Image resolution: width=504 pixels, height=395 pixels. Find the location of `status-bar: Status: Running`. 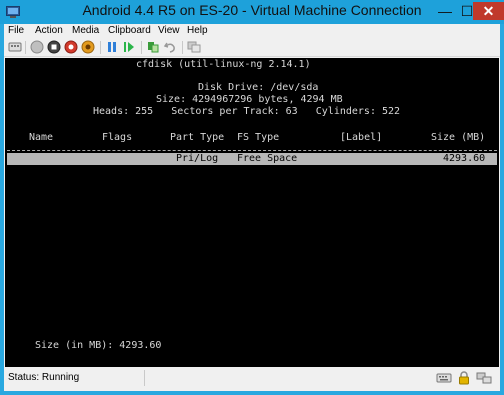

status-bar: Status: Running is located at coordinates (252, 379).